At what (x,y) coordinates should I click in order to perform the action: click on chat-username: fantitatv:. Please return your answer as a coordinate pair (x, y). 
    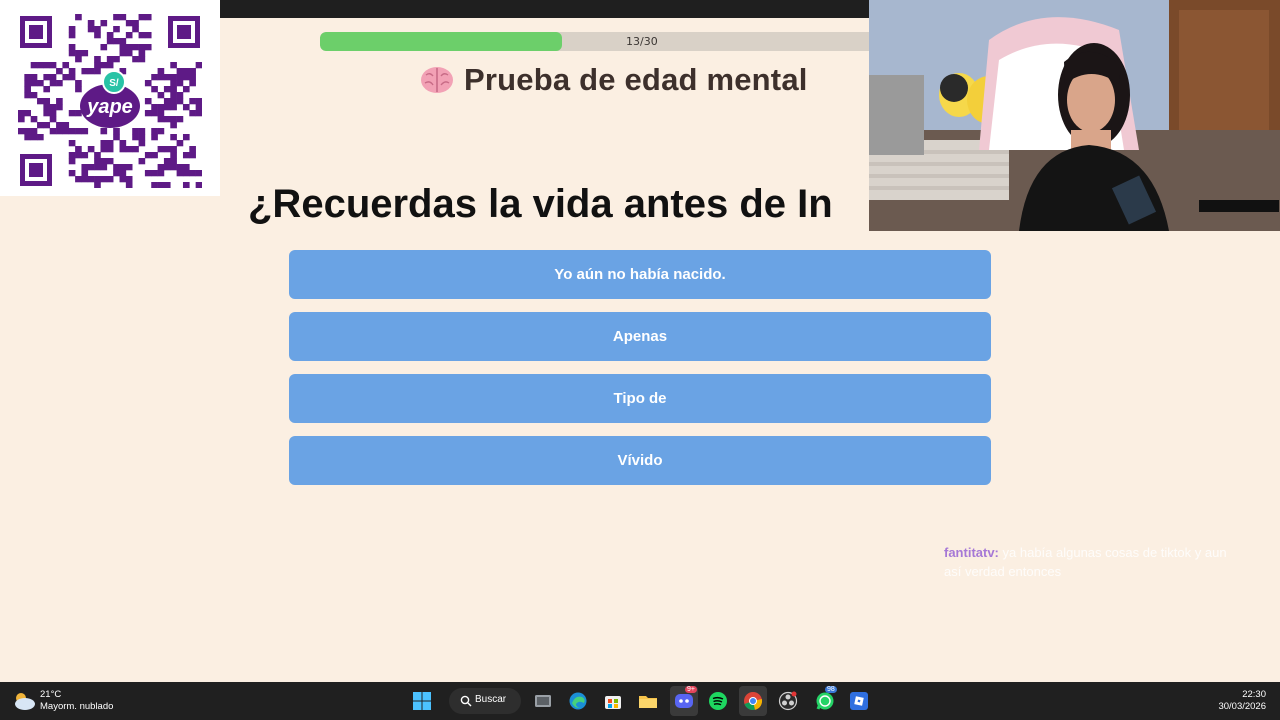
    Looking at the image, I should click on (971, 552).